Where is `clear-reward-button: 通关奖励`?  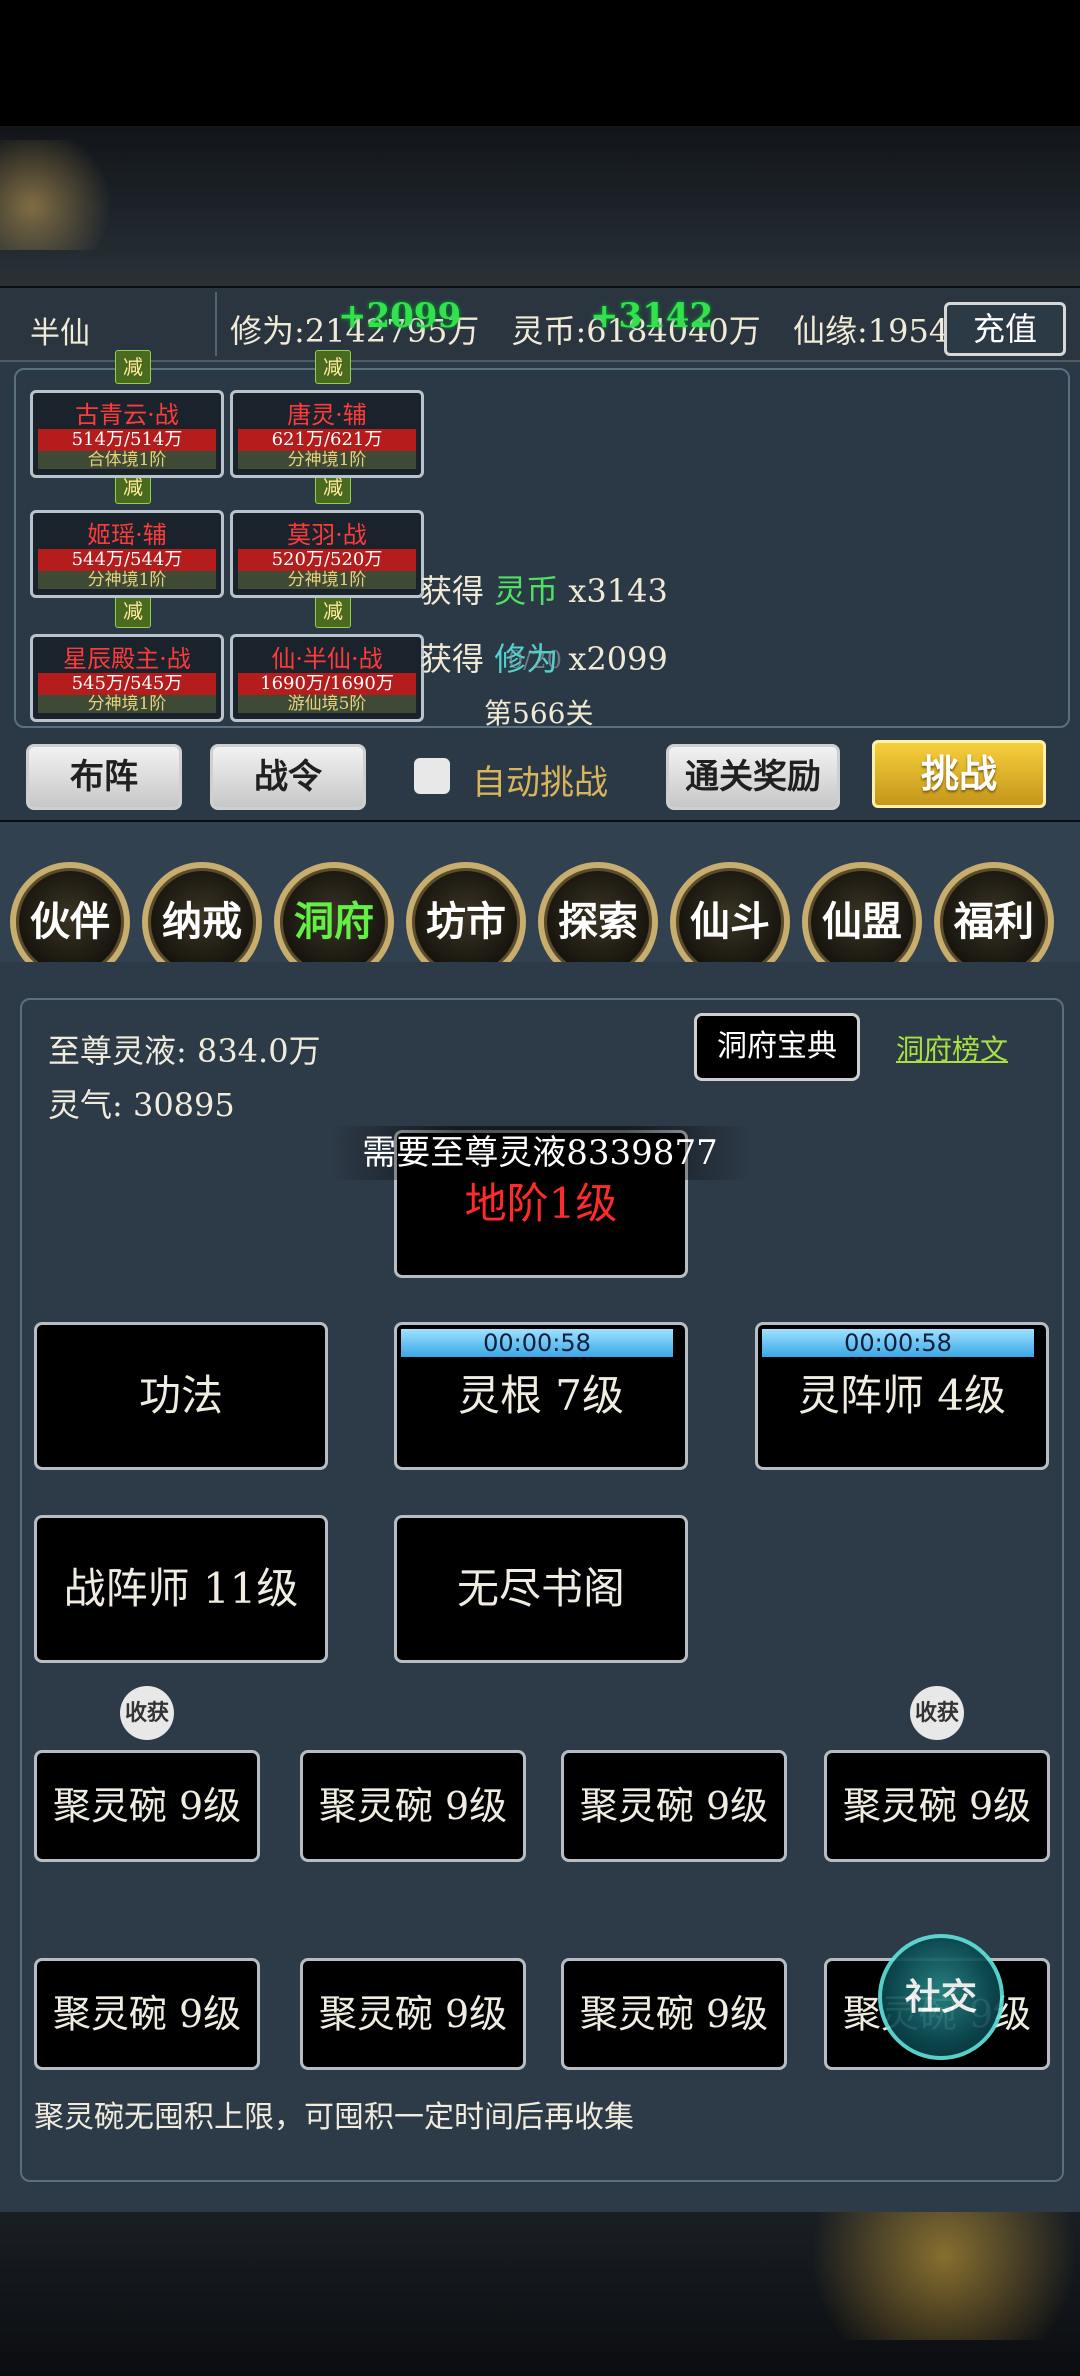 clear-reward-button: 通关奖励 is located at coordinates (753, 777).